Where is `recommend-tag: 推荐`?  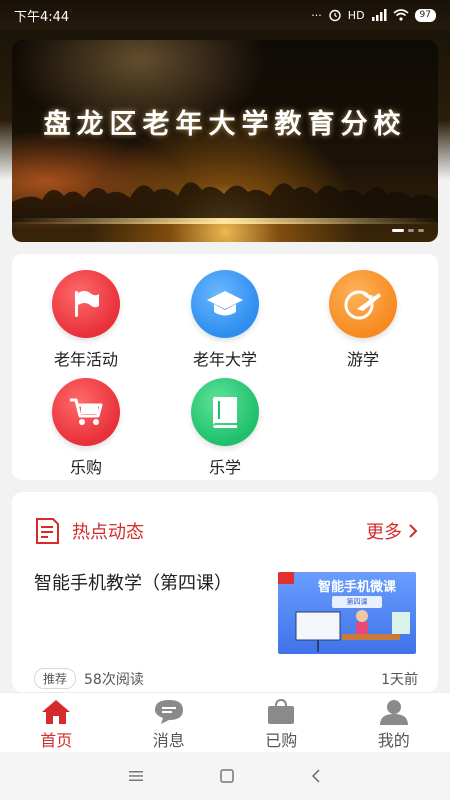 recommend-tag: 推荐 is located at coordinates (55, 678).